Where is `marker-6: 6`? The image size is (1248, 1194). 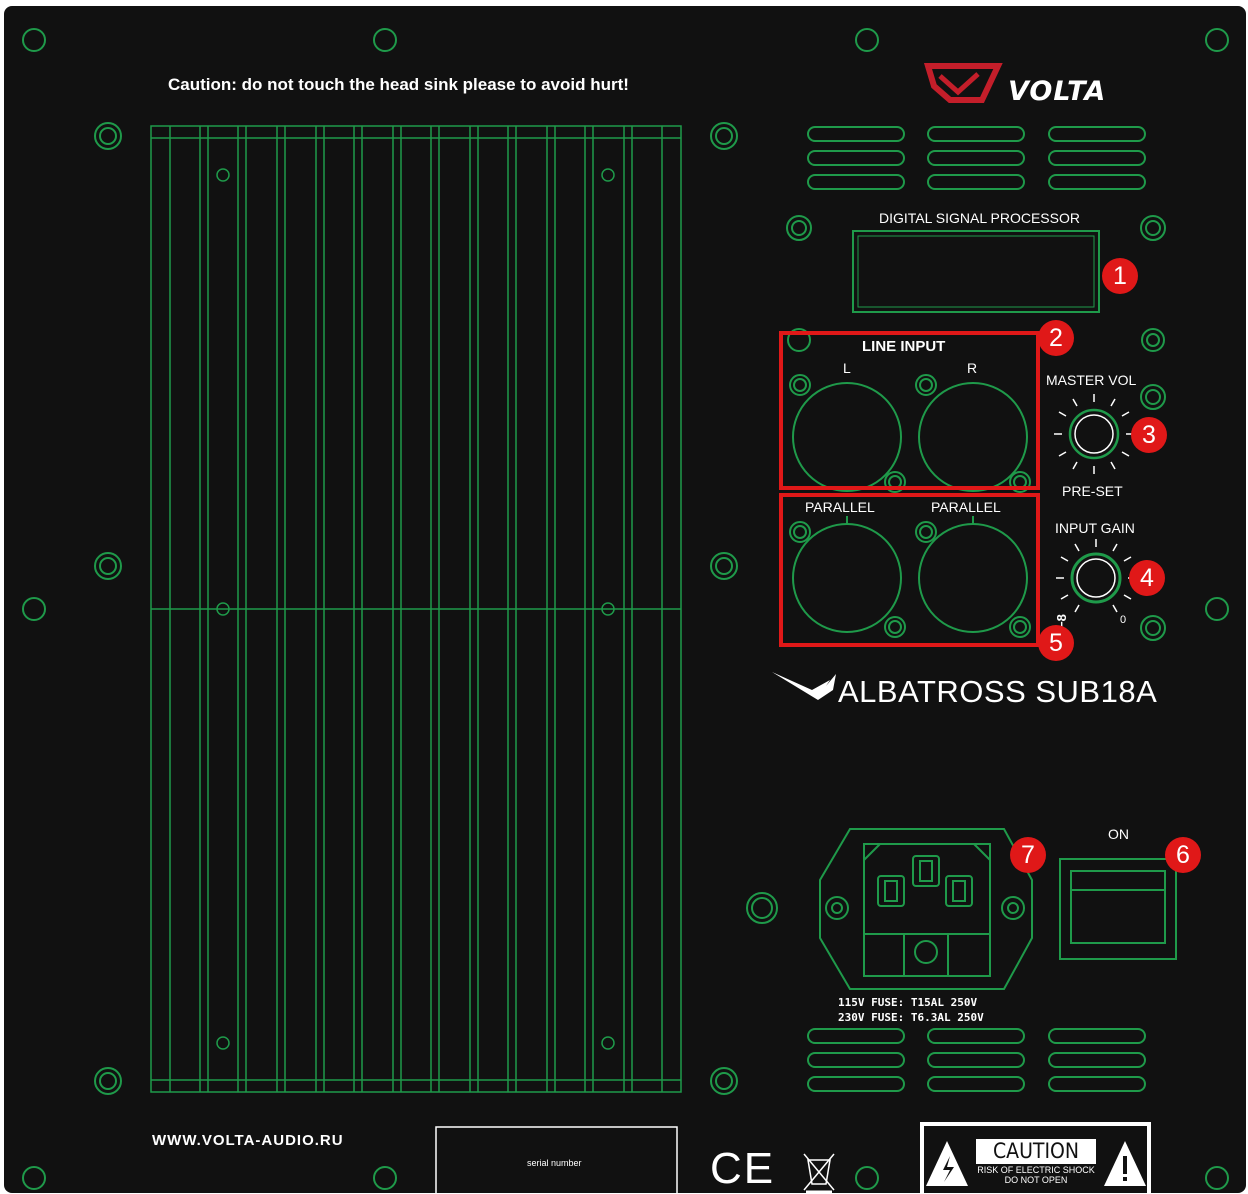
marker-6: 6 is located at coordinates (1183, 855).